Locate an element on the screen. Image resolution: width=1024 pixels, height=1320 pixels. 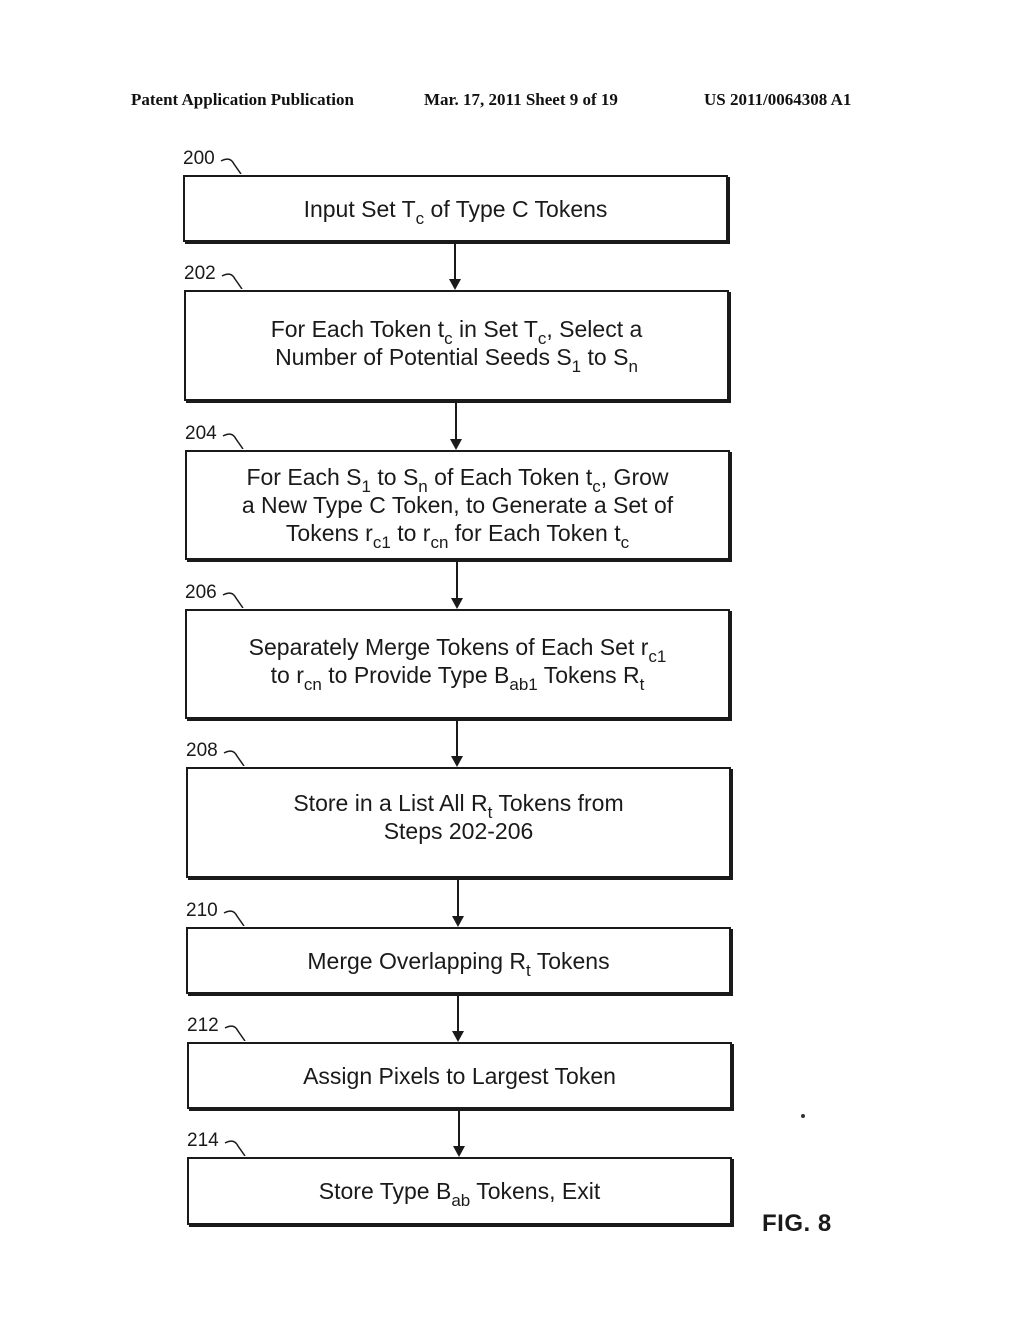
subscript: ab is located at coordinates (461, 1200).